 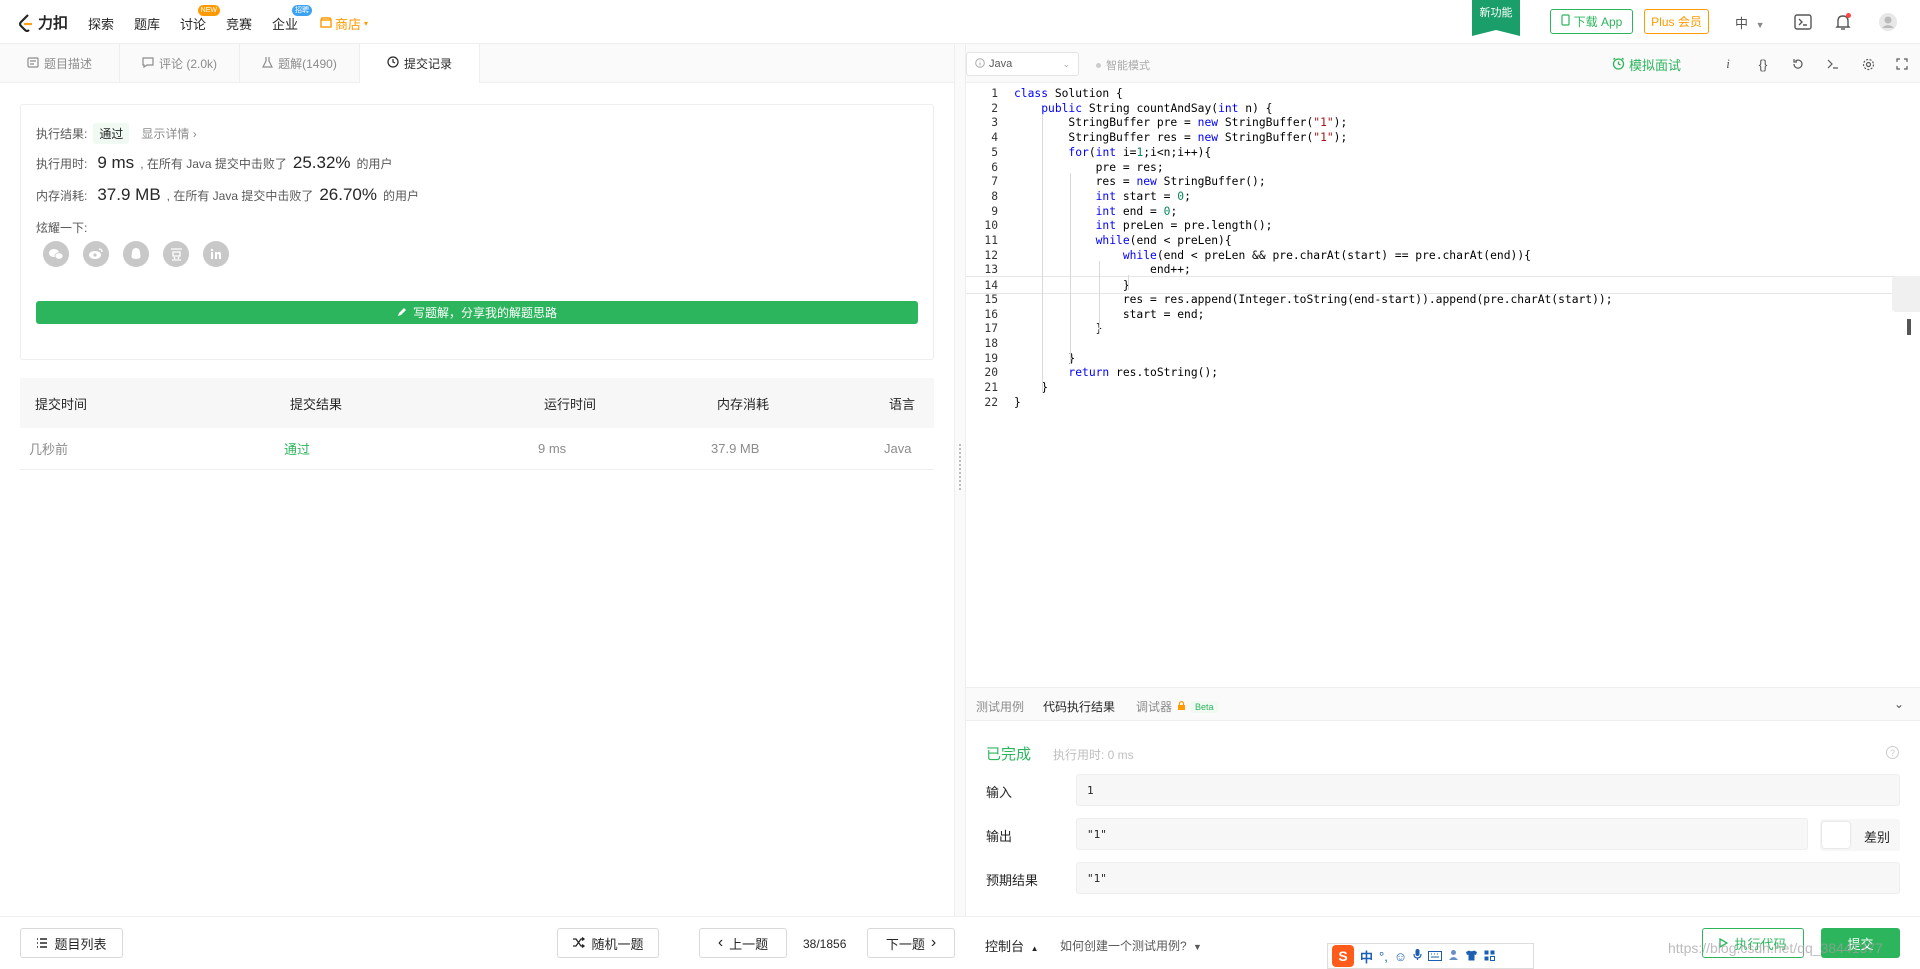 I want to click on prev-problem-button: ‹ 上一题, so click(x=743, y=943).